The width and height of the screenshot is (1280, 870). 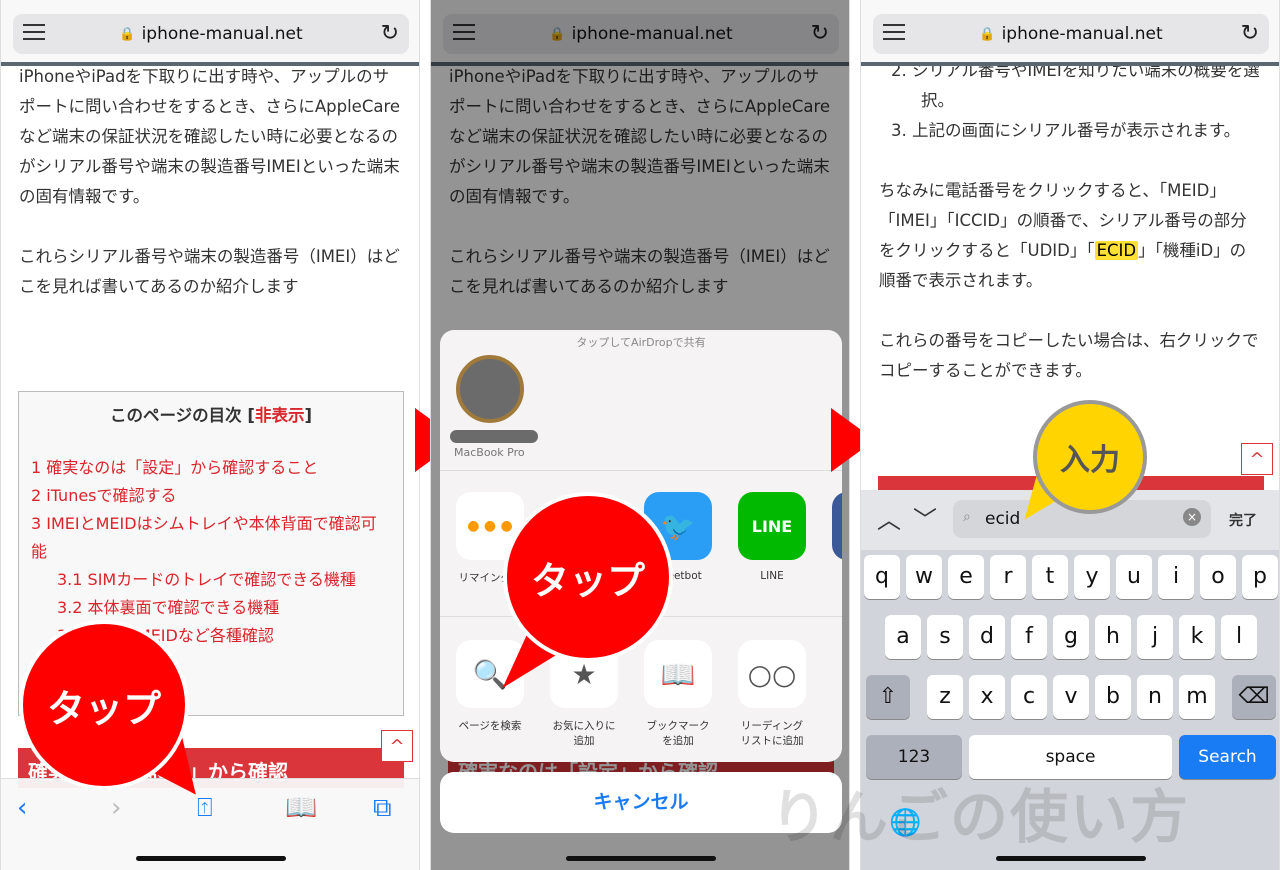 What do you see at coordinates (1090, 457) in the screenshot?
I see `input-callout: 入力` at bounding box center [1090, 457].